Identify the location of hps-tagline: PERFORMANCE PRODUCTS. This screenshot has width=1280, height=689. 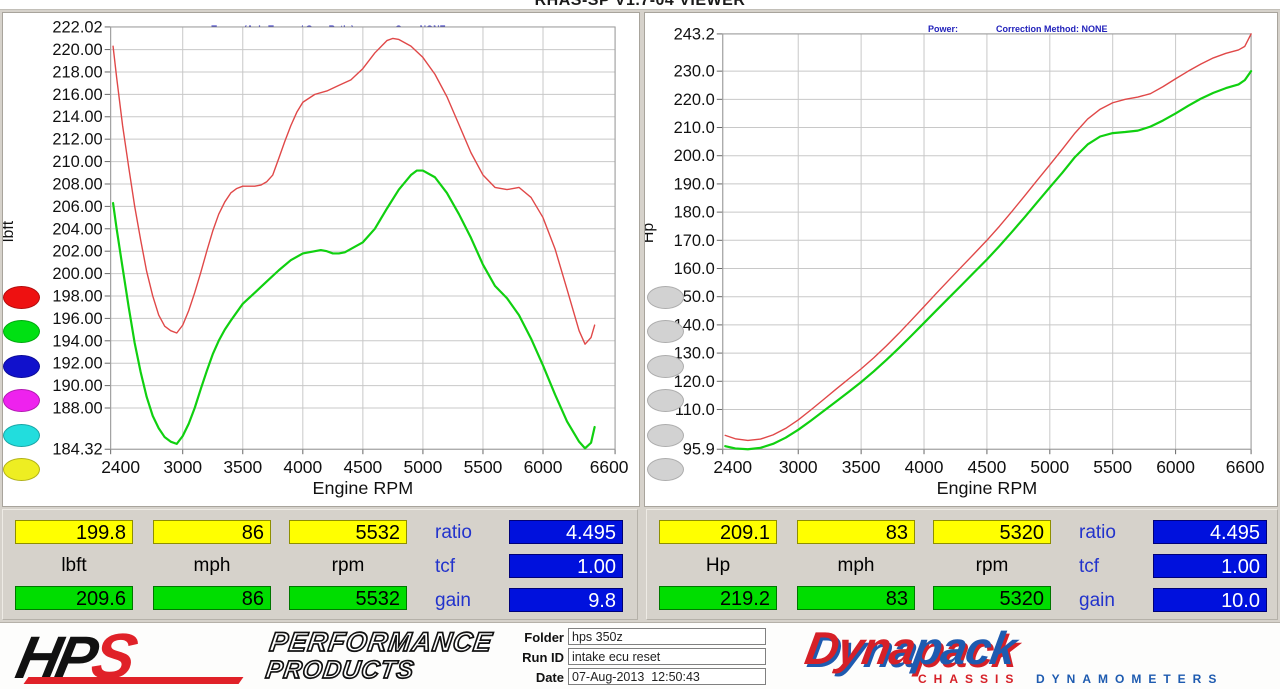
(379, 655).